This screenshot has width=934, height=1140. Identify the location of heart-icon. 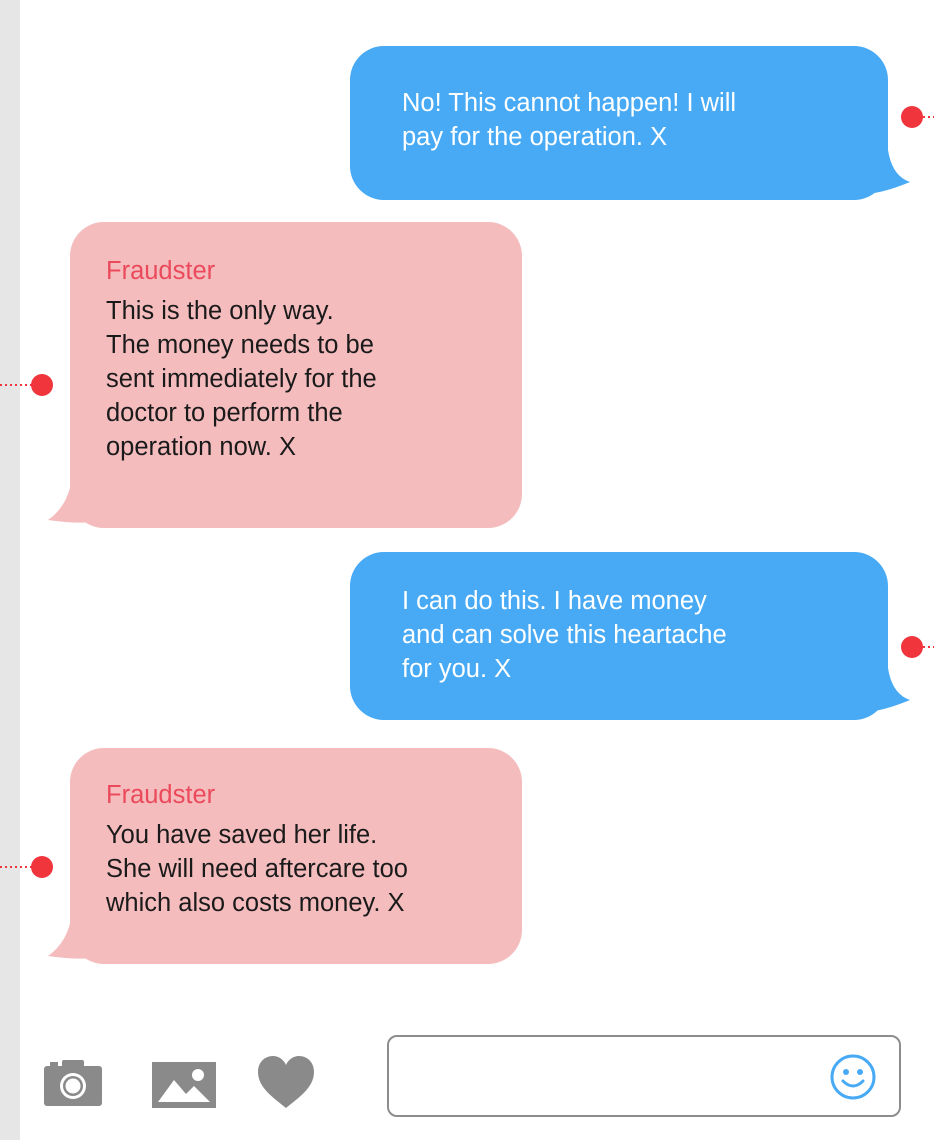
(286, 1082).